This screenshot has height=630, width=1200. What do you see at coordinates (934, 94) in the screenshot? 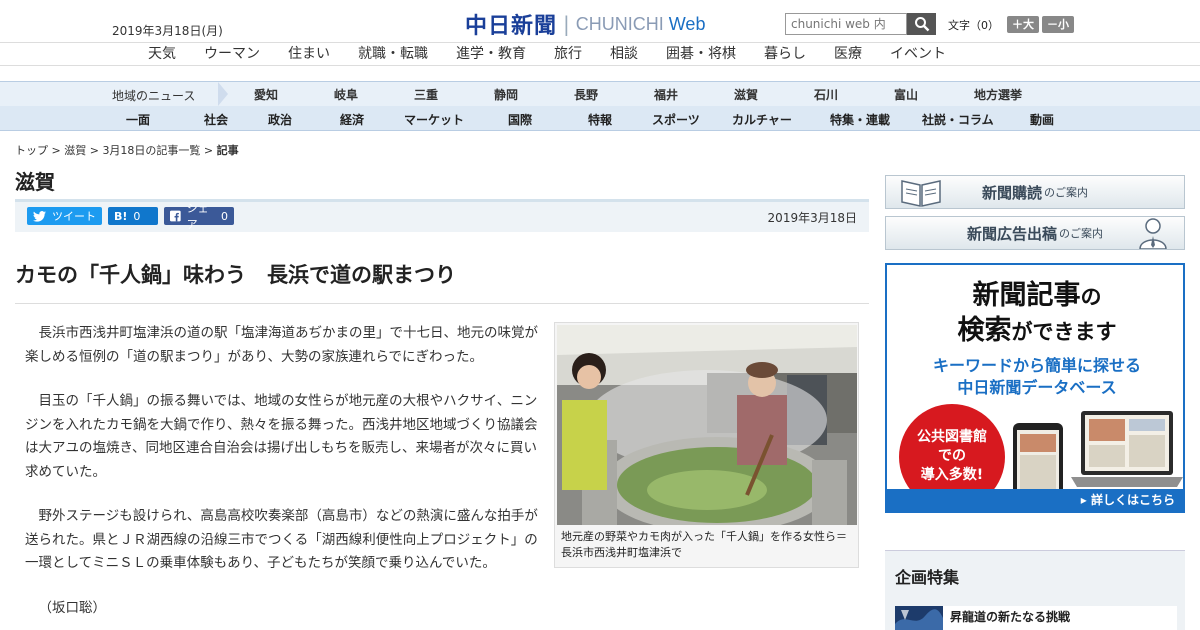
I see `region-nav-item: 富山` at bounding box center [934, 94].